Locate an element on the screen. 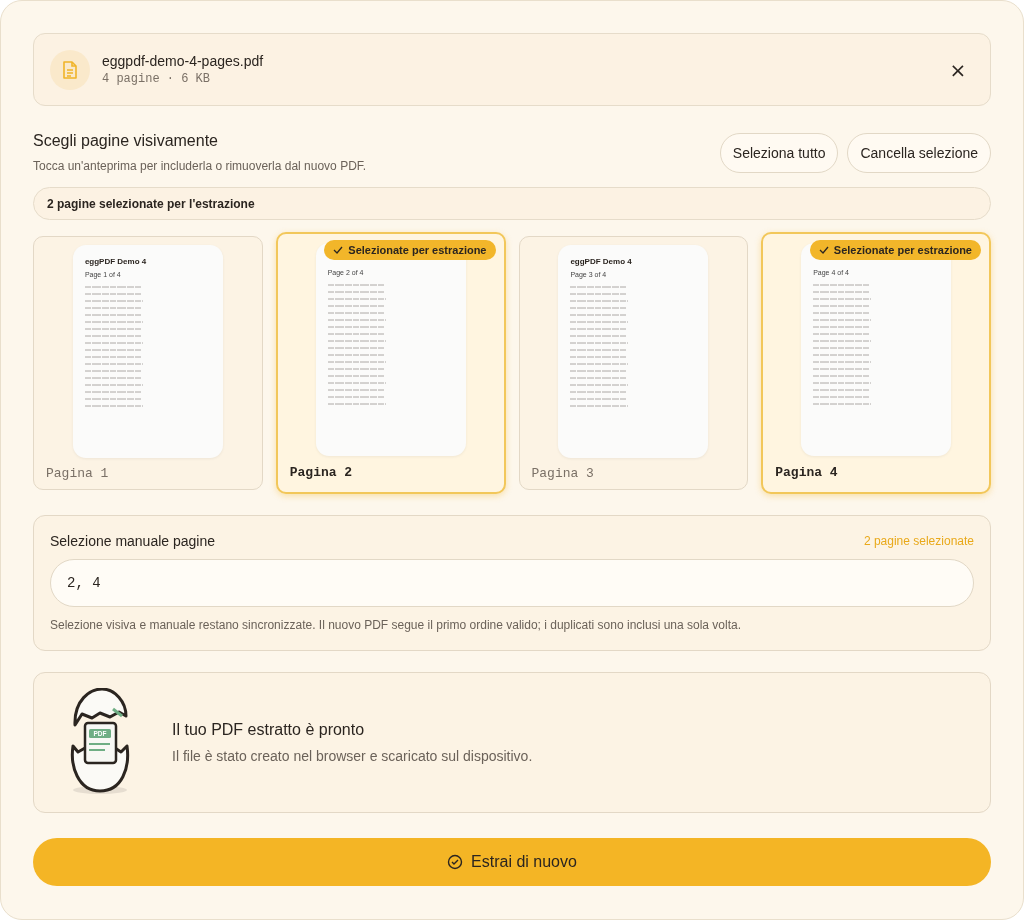 The height and width of the screenshot is (920, 1024). close-button: × is located at coordinates (958, 69).